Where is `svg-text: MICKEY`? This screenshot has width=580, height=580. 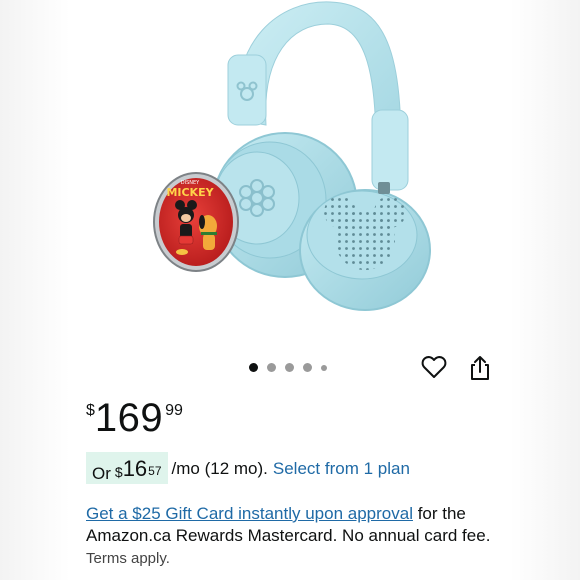
svg-text: MICKEY is located at coordinates (190, 192).